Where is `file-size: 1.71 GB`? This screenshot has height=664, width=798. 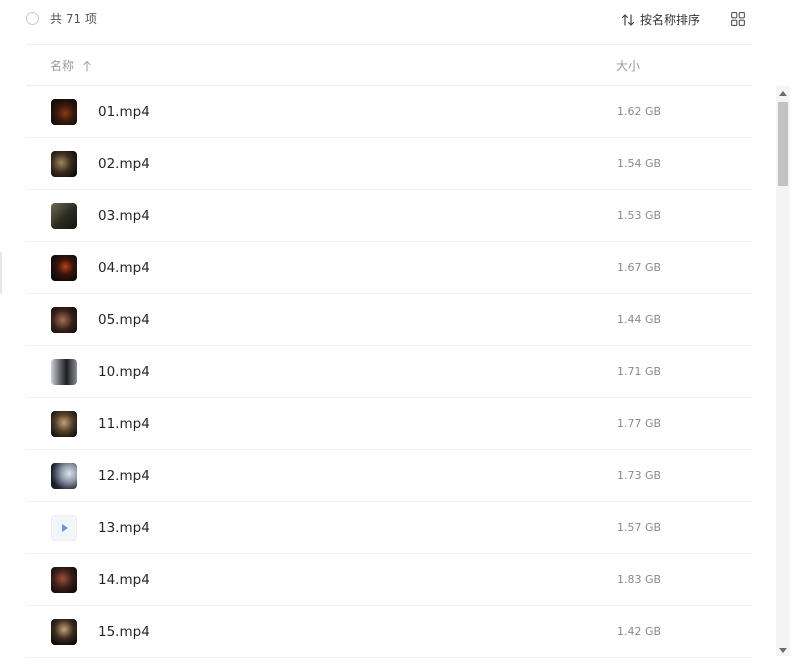
file-size: 1.71 GB is located at coordinates (639, 371).